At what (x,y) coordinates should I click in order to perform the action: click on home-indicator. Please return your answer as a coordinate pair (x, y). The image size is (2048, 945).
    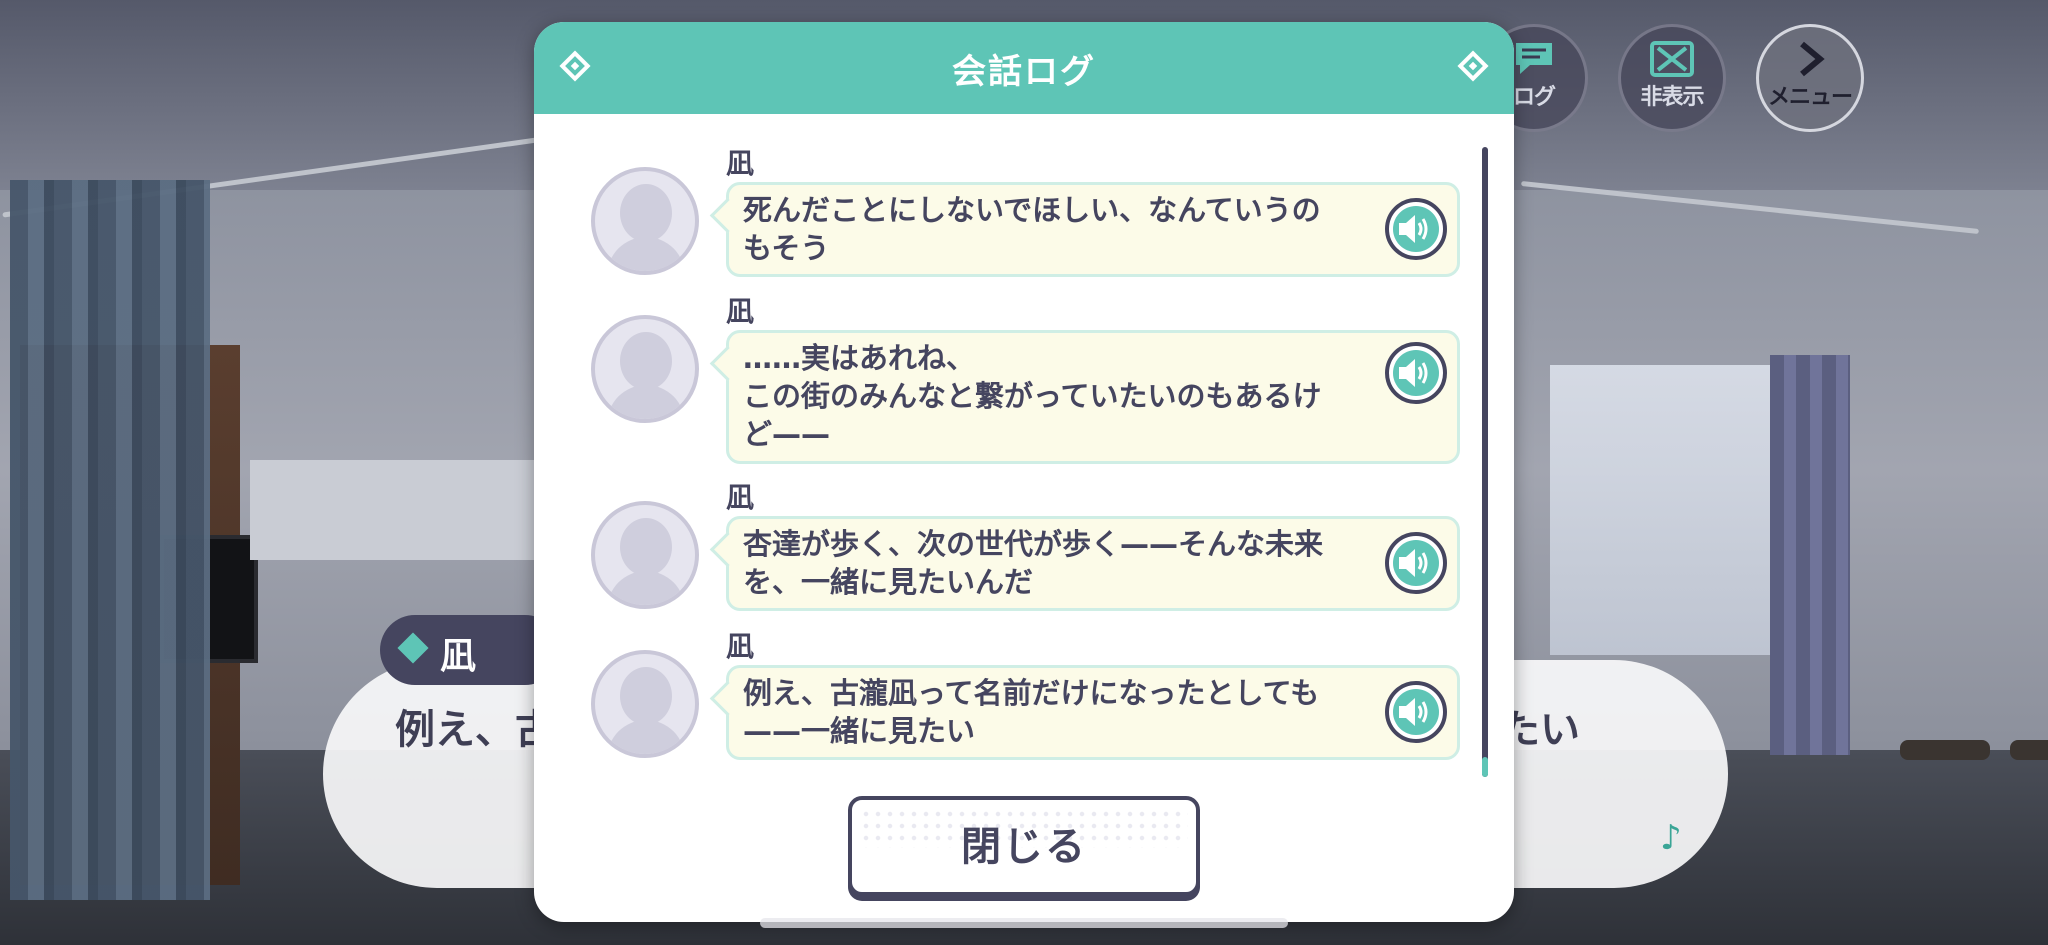
    Looking at the image, I should click on (1024, 923).